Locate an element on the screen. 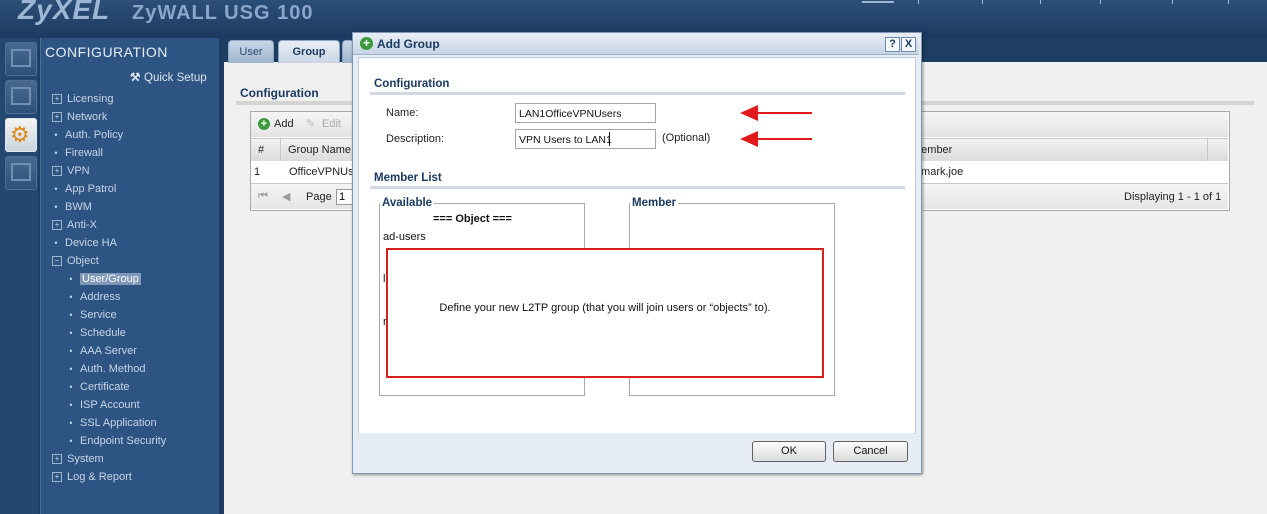 The image size is (1267, 514). sidebar-item-anti-x: + Anti-X is located at coordinates (74, 225).